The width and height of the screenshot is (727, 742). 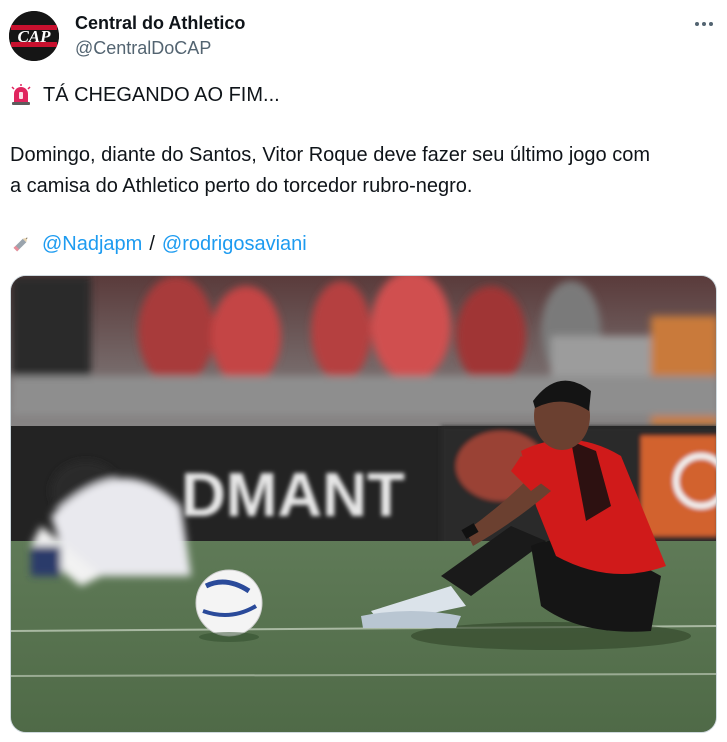 What do you see at coordinates (234, 244) in the screenshot?
I see `mention-link-2: @rodrigosaviani` at bounding box center [234, 244].